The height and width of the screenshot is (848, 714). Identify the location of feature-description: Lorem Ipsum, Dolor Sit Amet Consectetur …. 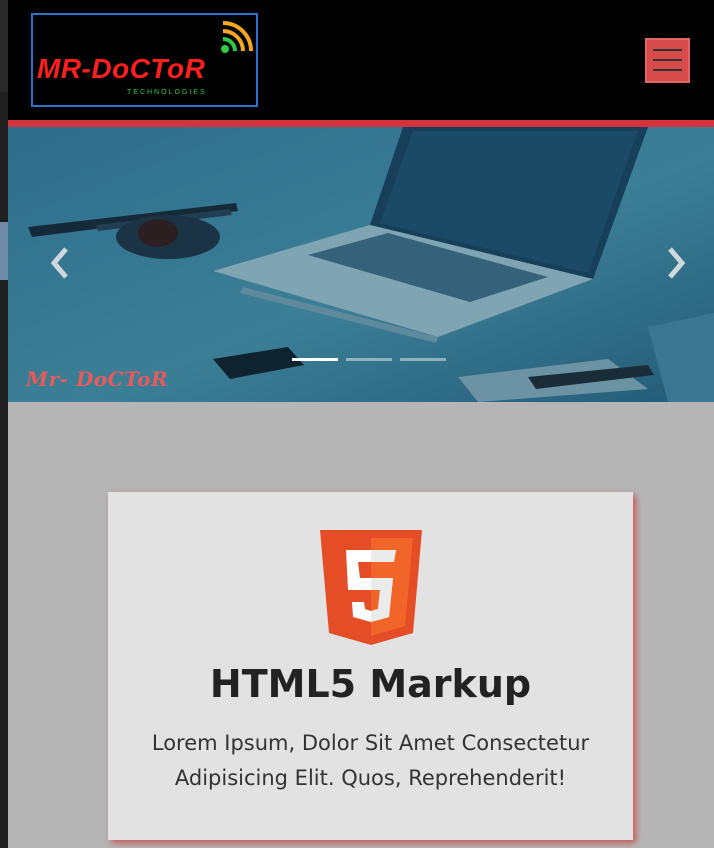
(370, 760).